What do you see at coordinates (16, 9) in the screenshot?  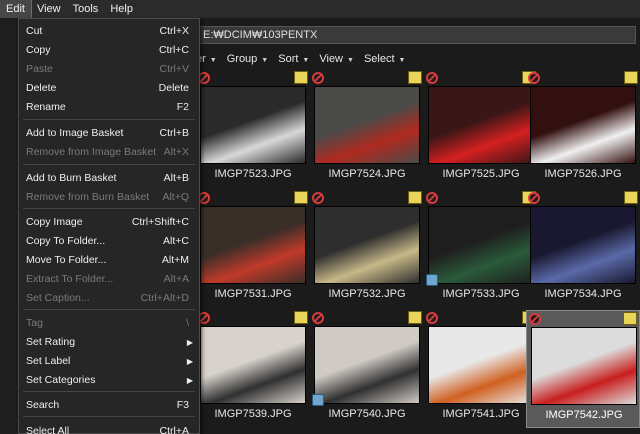 I see `menu-edit: Edit` at bounding box center [16, 9].